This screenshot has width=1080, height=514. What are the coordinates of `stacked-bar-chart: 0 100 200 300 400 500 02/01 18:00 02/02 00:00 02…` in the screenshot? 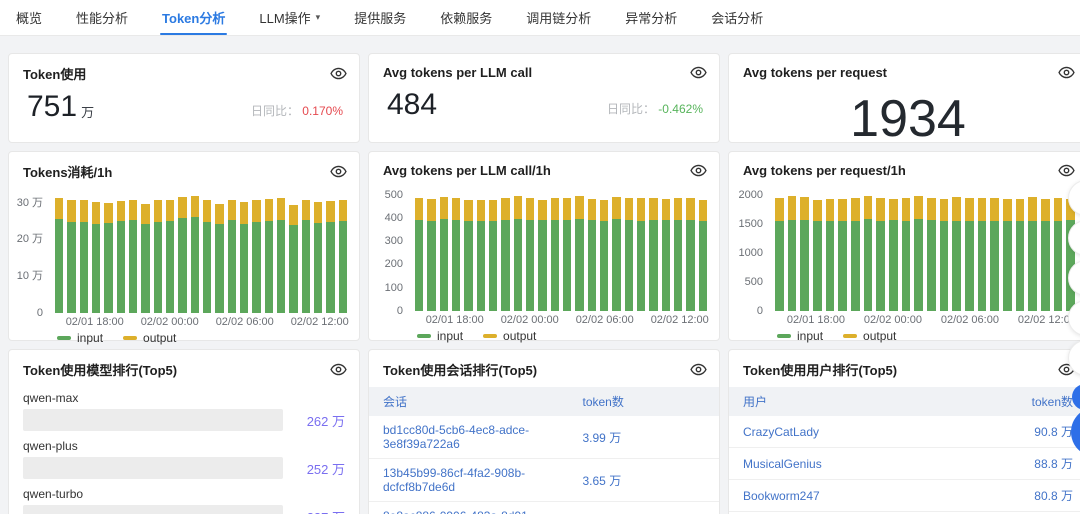 It's located at (544, 266).